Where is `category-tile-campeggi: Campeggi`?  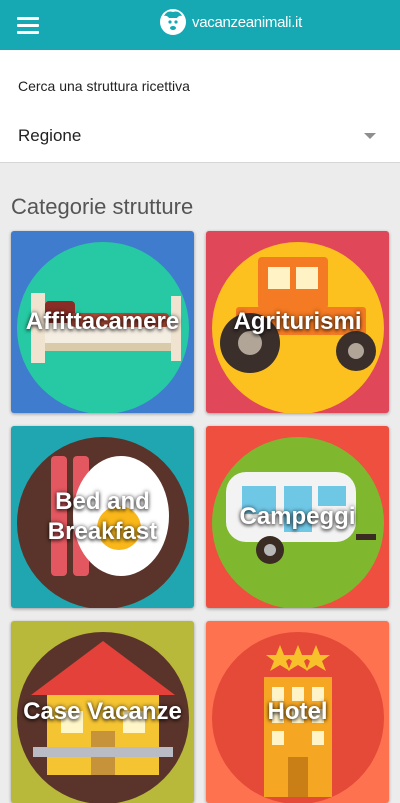
category-tile-campeggi: Campeggi is located at coordinates (297, 517).